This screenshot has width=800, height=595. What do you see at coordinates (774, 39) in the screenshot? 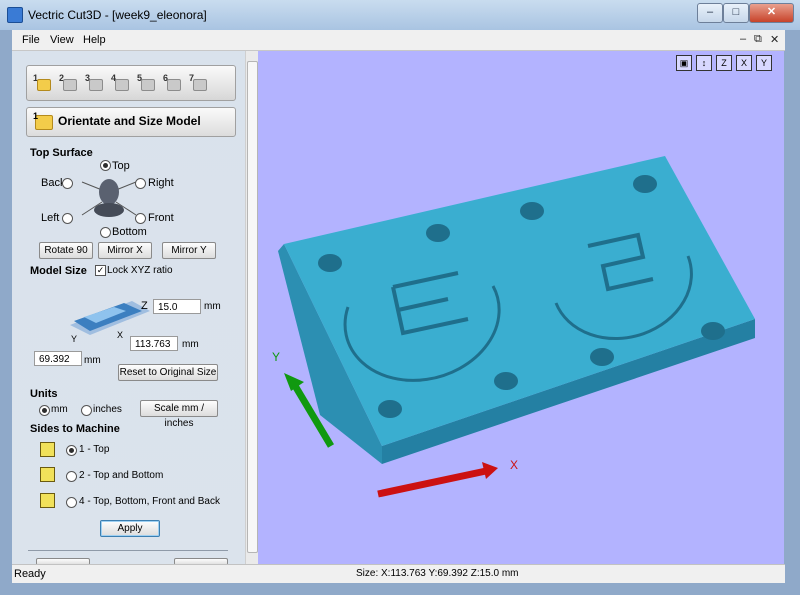
I see `mdi-close-button: ✕` at bounding box center [774, 39].